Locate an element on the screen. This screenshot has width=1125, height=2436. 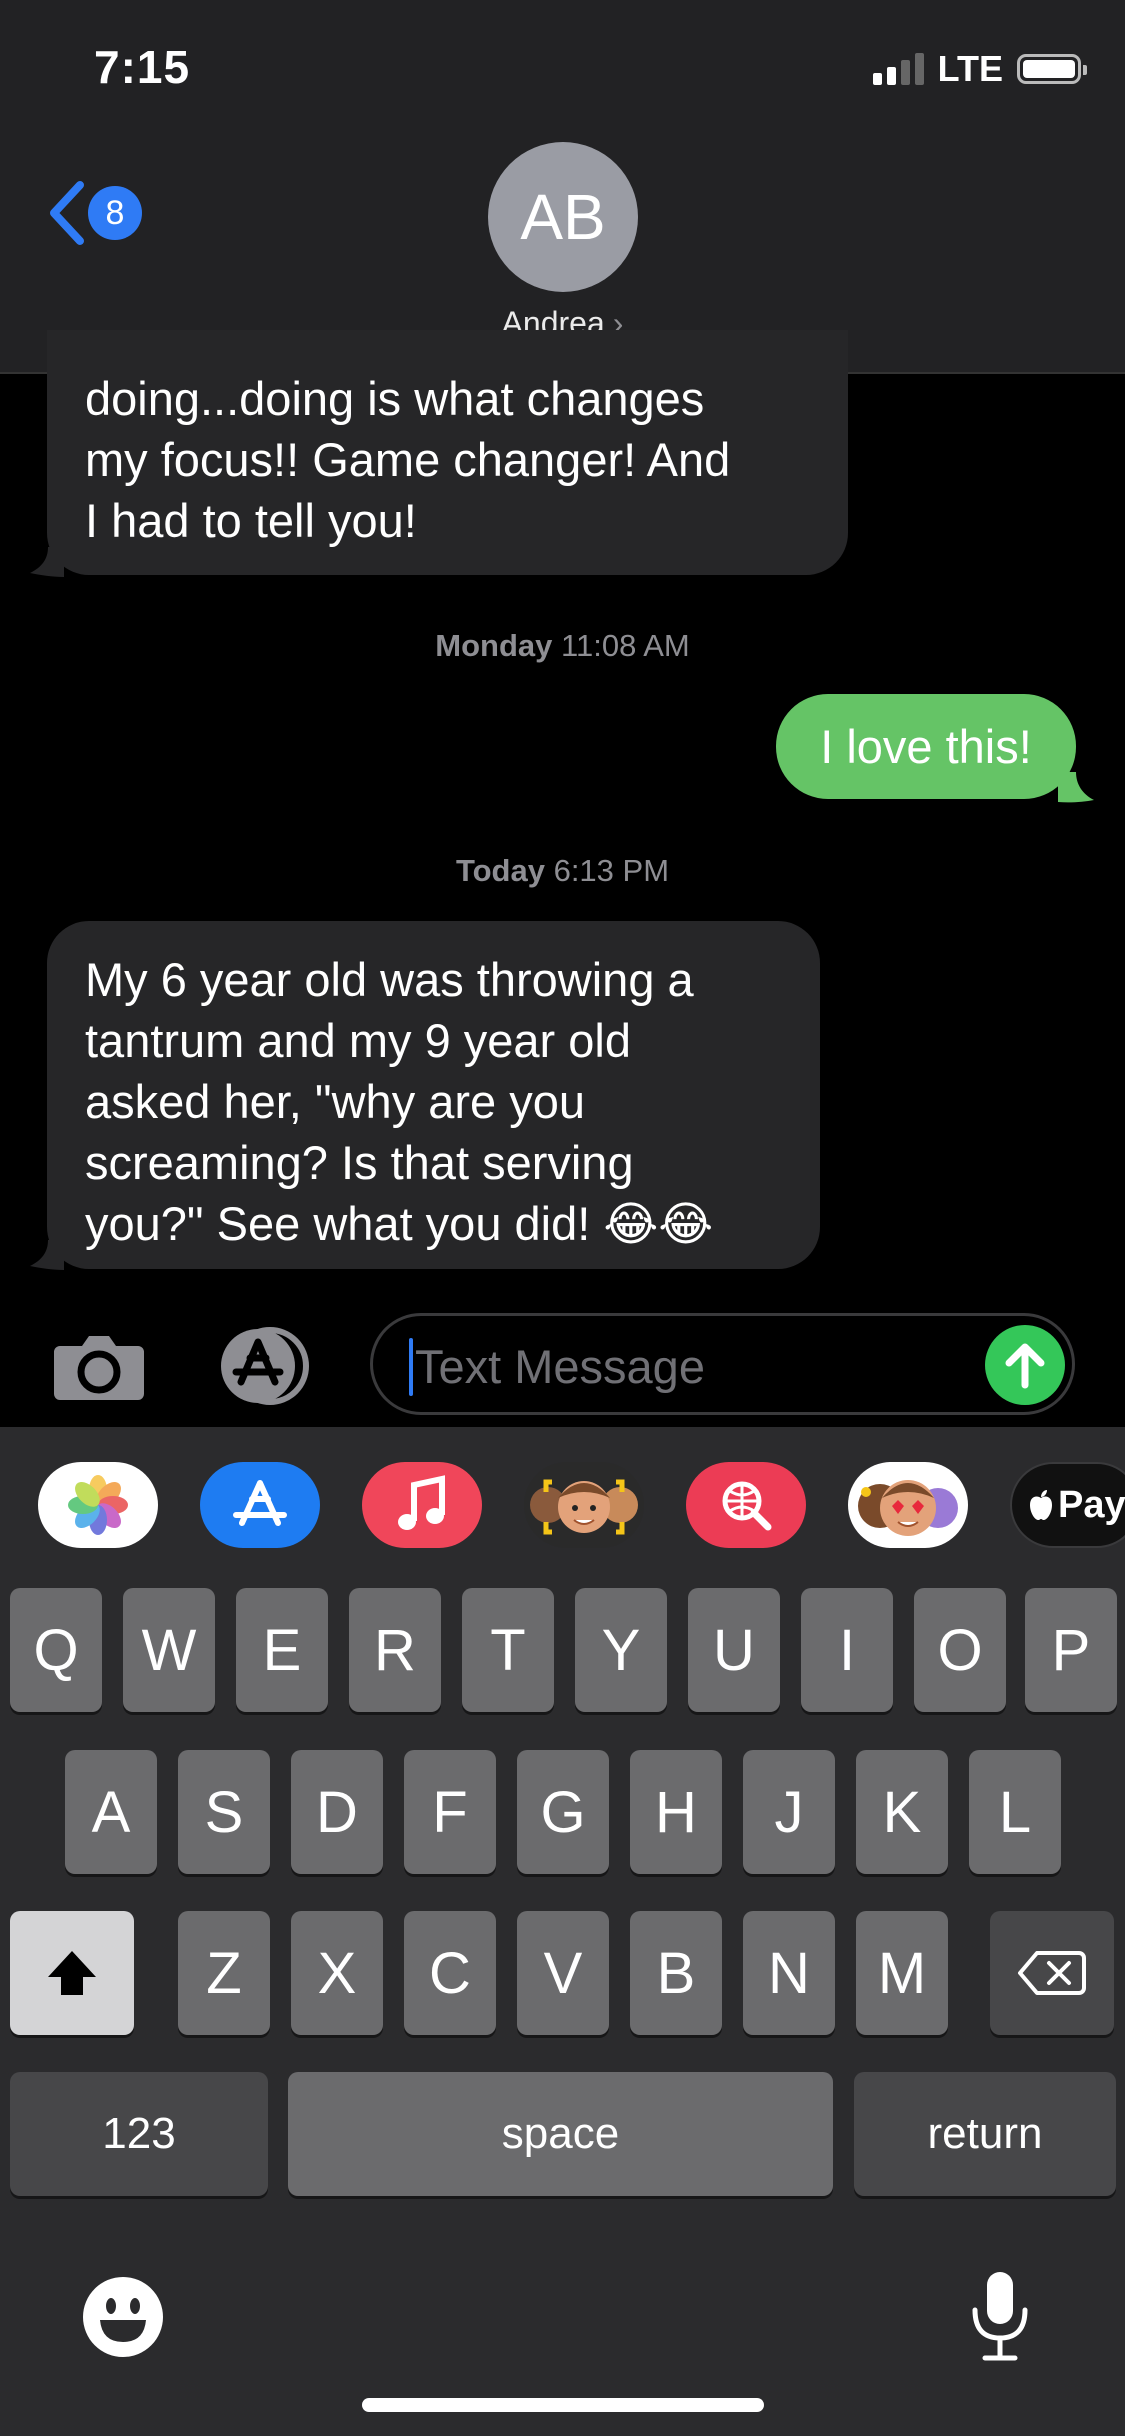
message-line: tantrum and my 9 year old is located at coordinates (358, 1040).